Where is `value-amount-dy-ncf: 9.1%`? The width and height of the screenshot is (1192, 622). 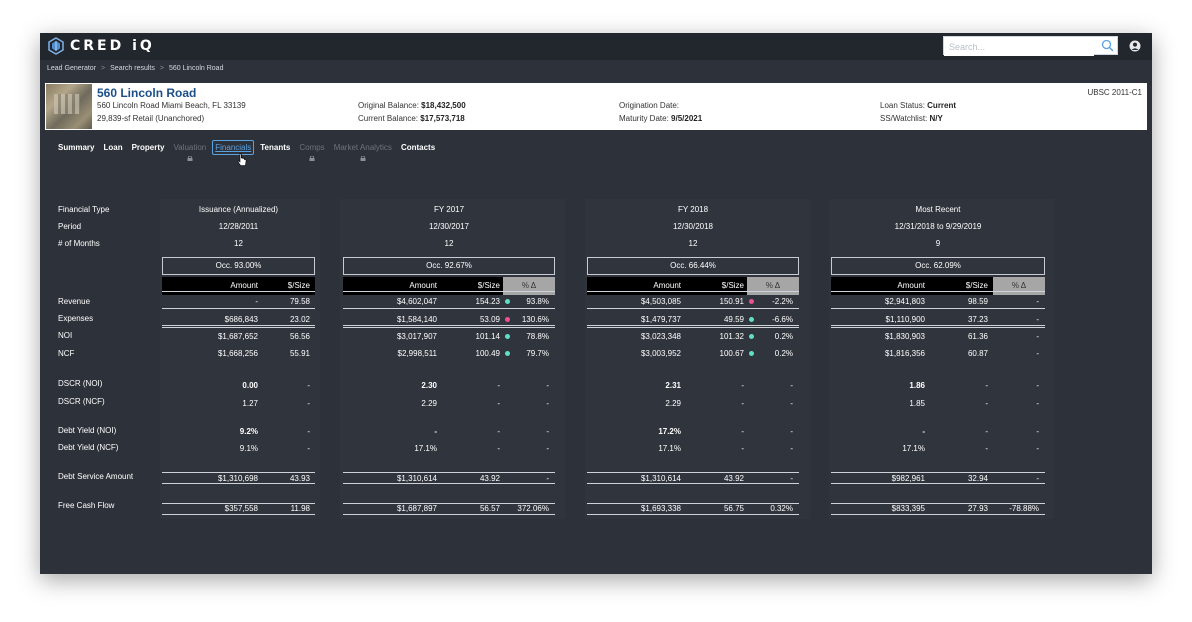
value-amount-dy-ncf: 9.1% is located at coordinates (248, 448).